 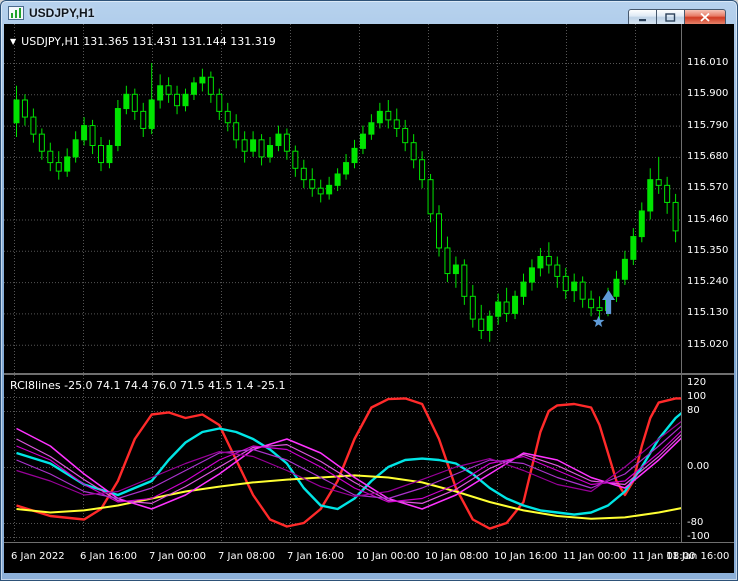 What do you see at coordinates (708, 94) in the screenshot?
I see `price-axis-label: 115.900` at bounding box center [708, 94].